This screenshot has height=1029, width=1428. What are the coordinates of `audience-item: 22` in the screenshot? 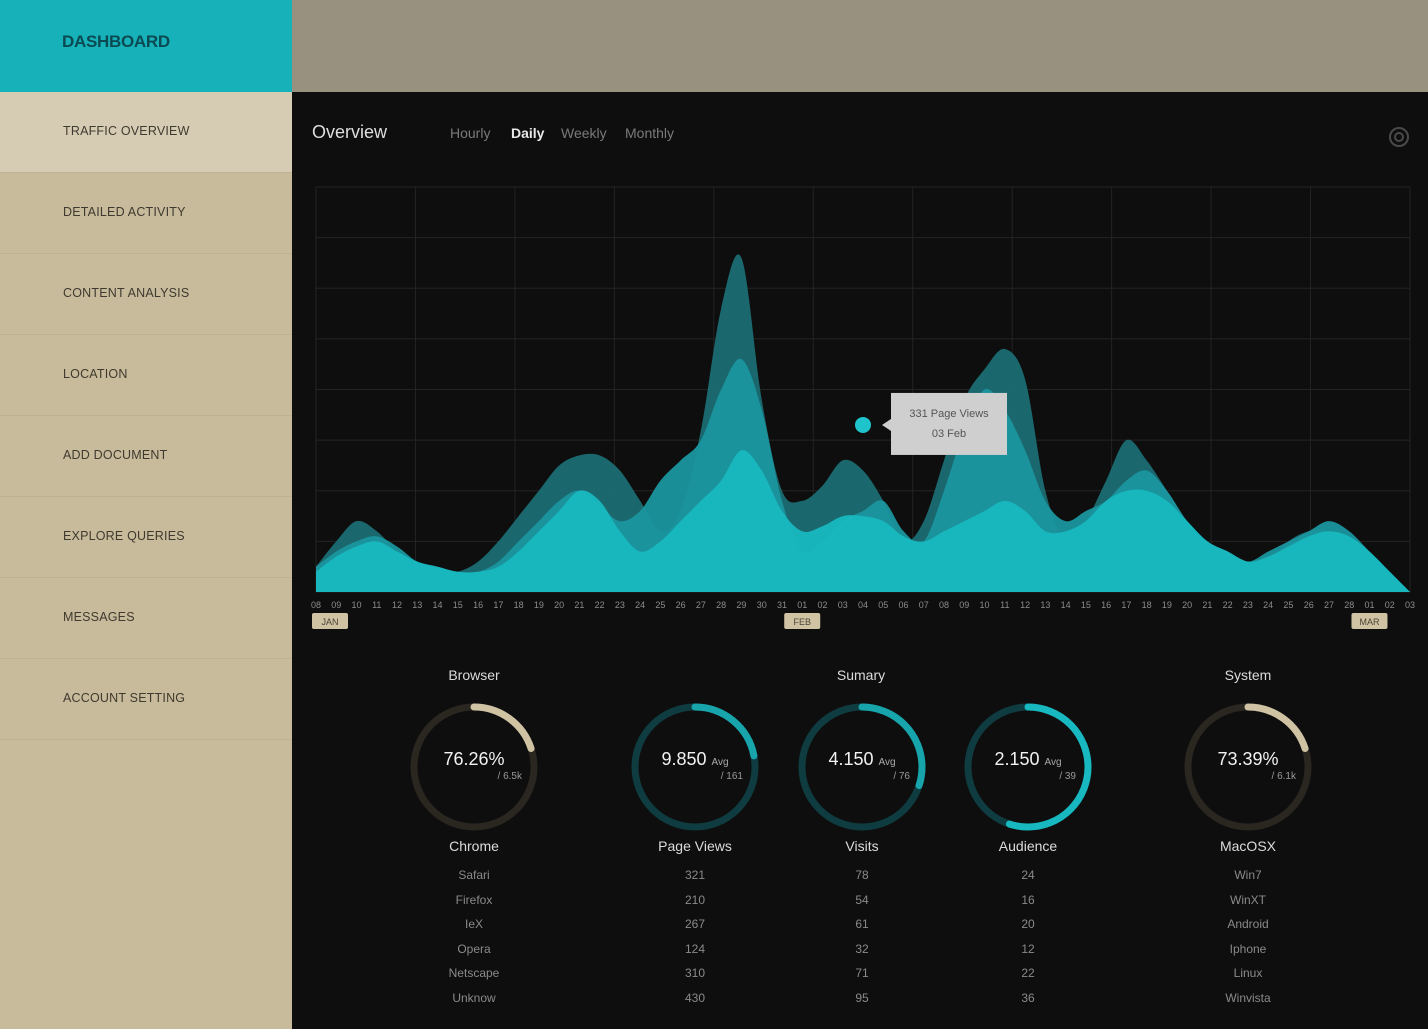 It's located at (1028, 973).